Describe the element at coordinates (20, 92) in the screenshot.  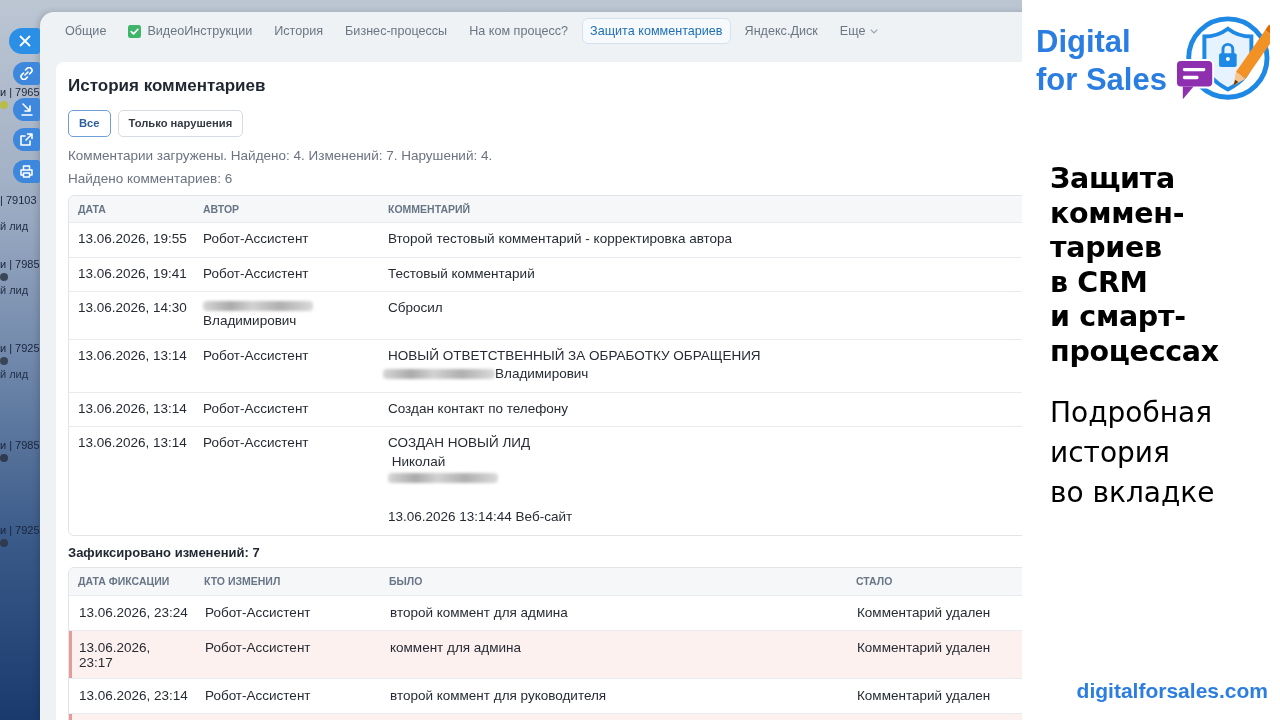
I see `background-text: и | 7965` at that location.